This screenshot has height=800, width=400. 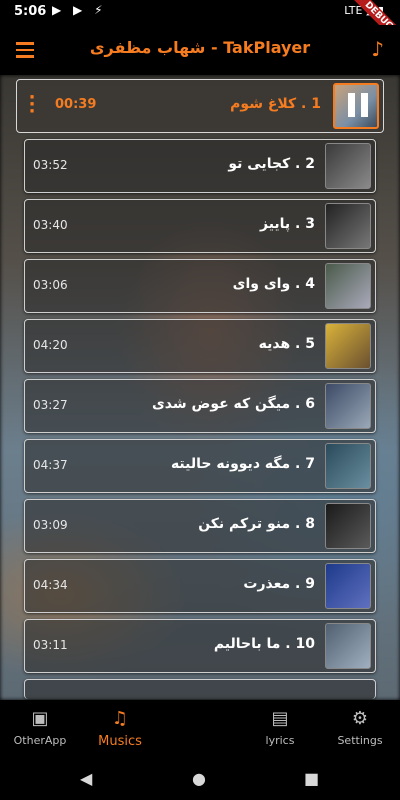 What do you see at coordinates (50, 405) in the screenshot?
I see `track-duration: 03:27` at bounding box center [50, 405].